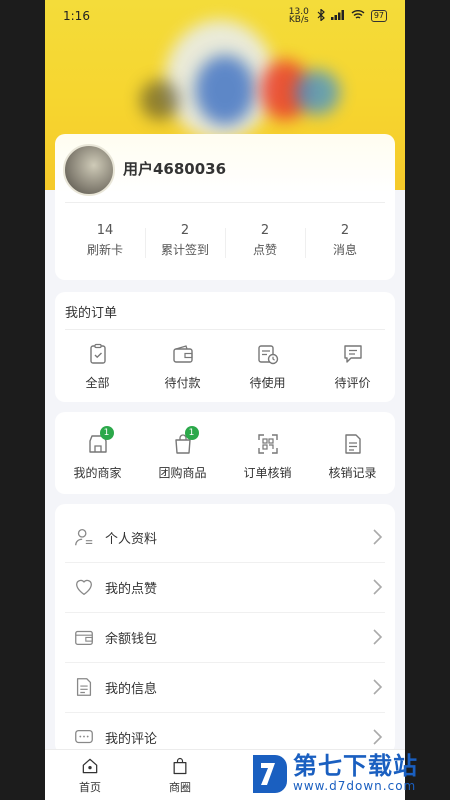 This screenshot has width=450, height=800. I want to click on tools-card: 1 我的商家 1 团购商品 订单核销 核销记录, so click(225, 453).